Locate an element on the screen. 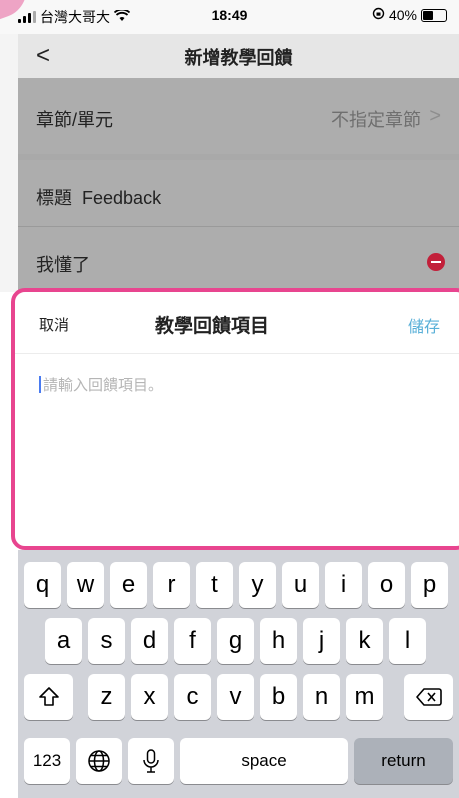 The width and height of the screenshot is (459, 798). key-e: e is located at coordinates (128, 585).